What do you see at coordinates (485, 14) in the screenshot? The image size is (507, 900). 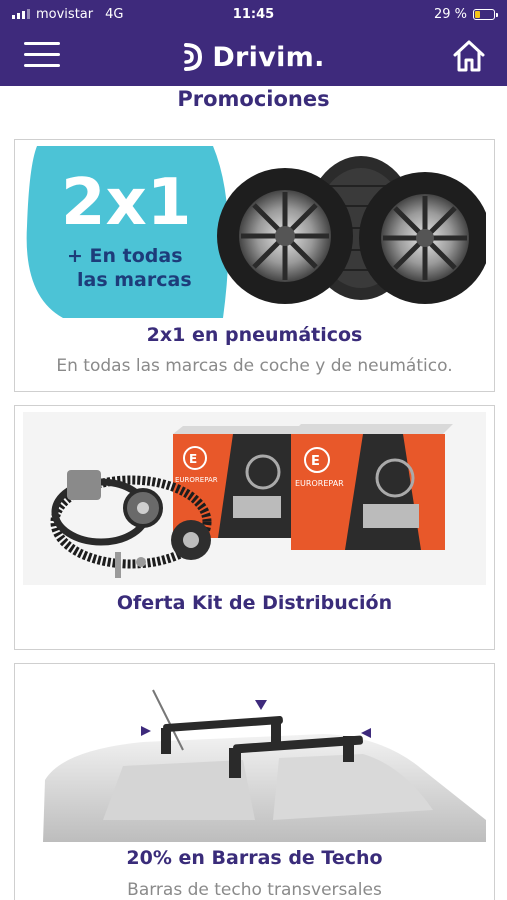 I see `battery-icon` at bounding box center [485, 14].